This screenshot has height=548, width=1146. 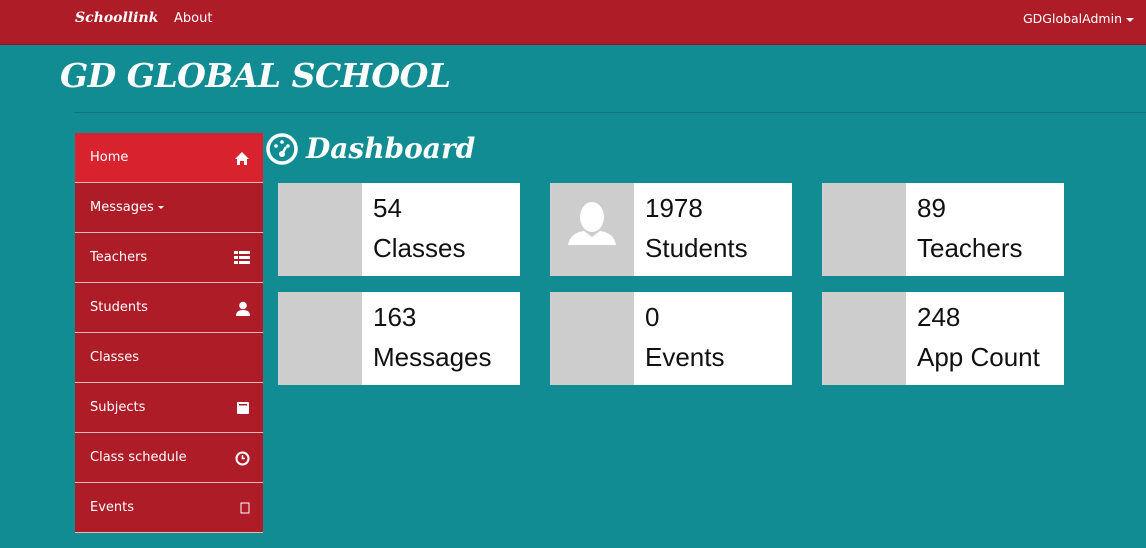 What do you see at coordinates (119, 257) in the screenshot?
I see `sidebar-item-label: Teachers` at bounding box center [119, 257].